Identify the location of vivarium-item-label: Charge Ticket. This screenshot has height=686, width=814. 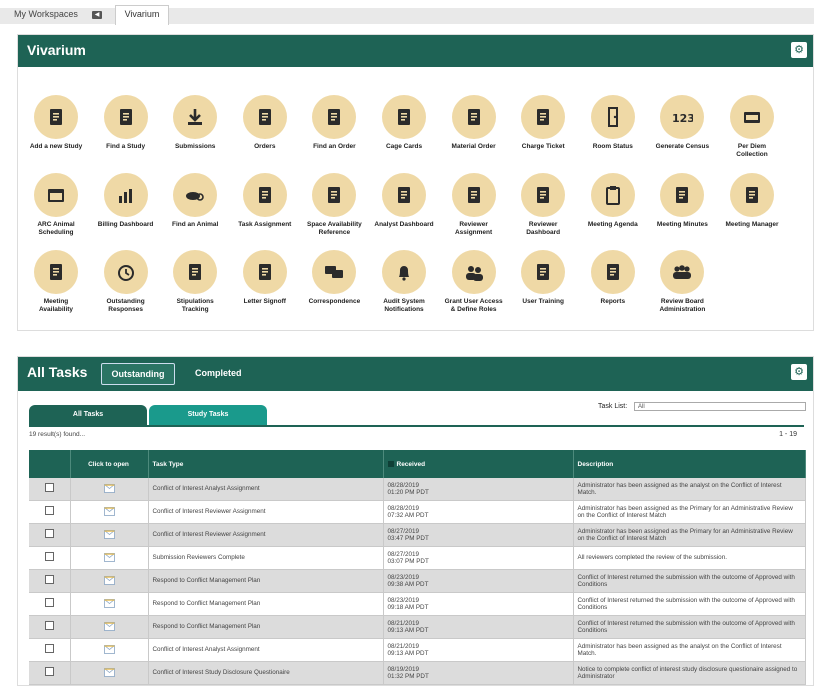
(543, 147).